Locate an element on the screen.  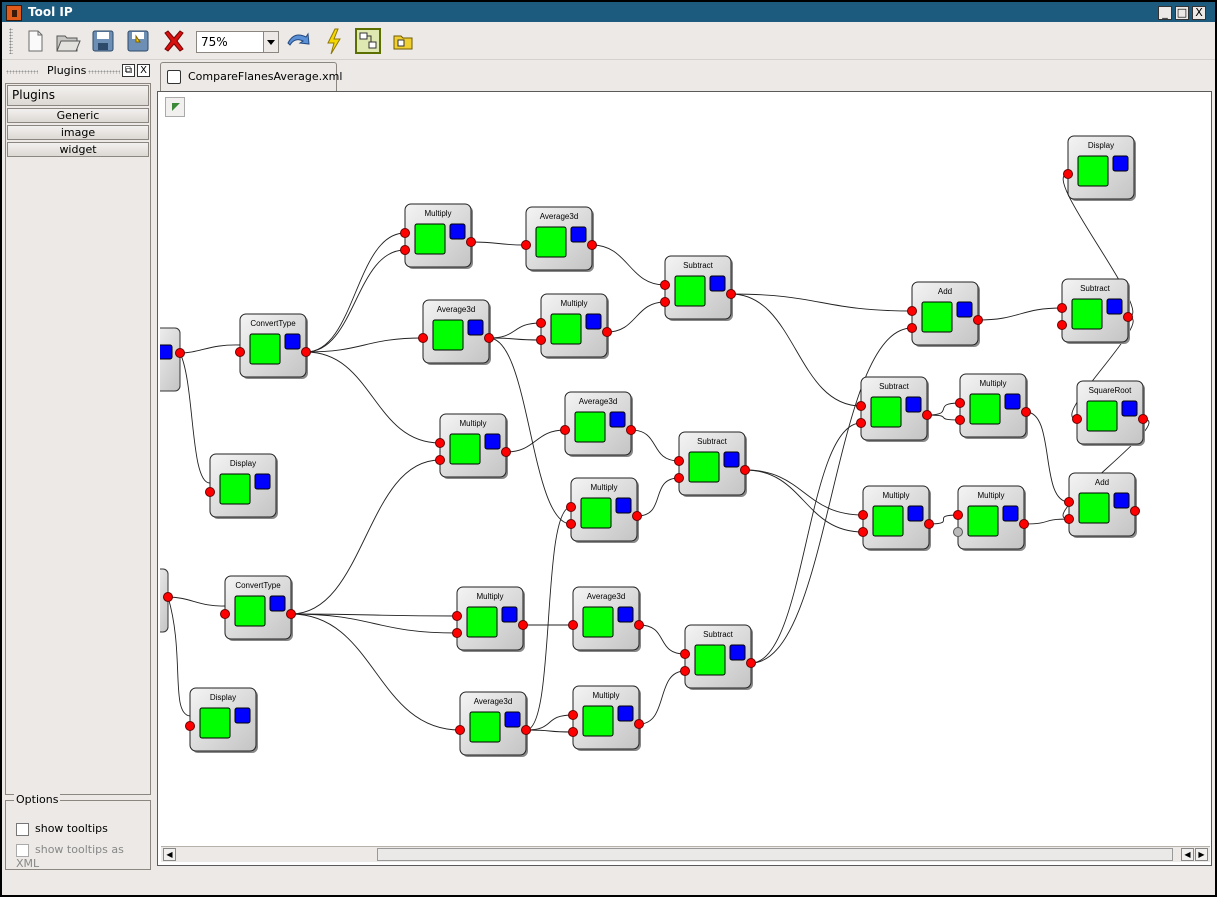
plugin-category-image: image is located at coordinates (78, 132).